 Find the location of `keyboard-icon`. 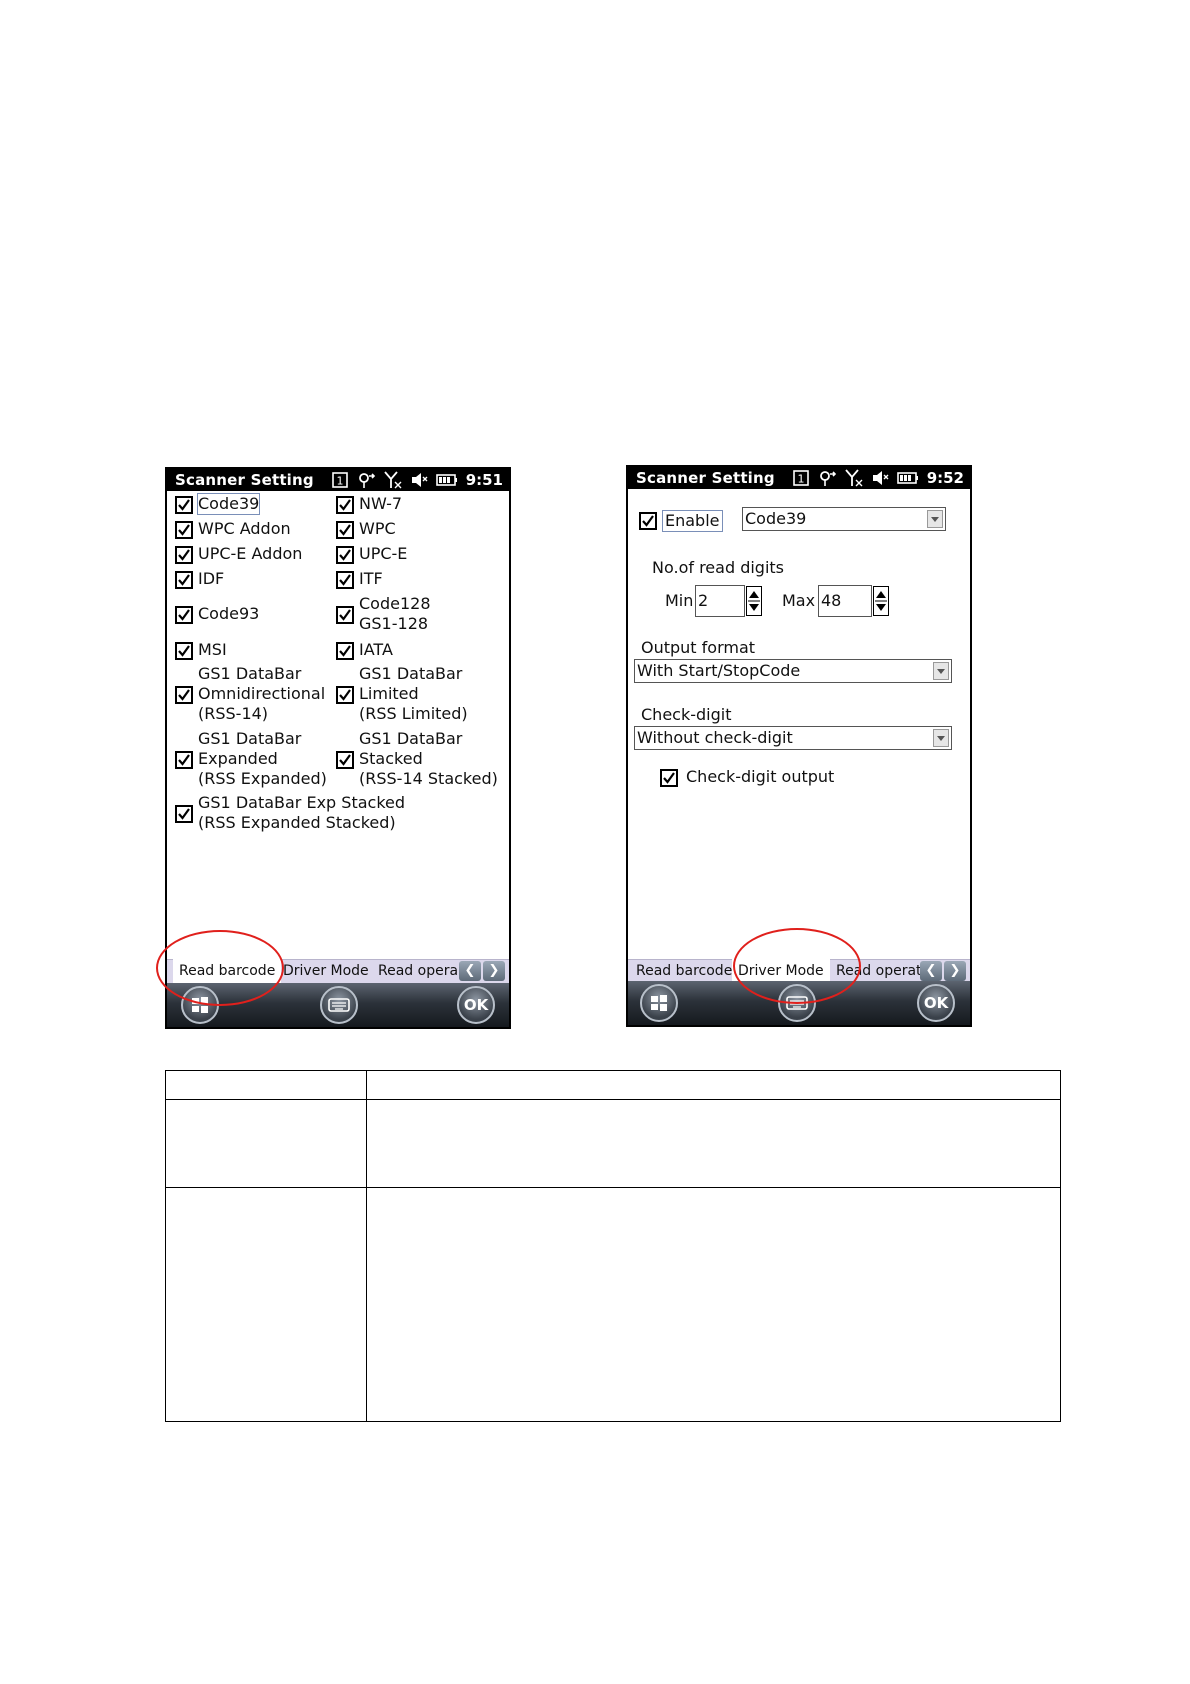

keyboard-icon is located at coordinates (339, 1005).